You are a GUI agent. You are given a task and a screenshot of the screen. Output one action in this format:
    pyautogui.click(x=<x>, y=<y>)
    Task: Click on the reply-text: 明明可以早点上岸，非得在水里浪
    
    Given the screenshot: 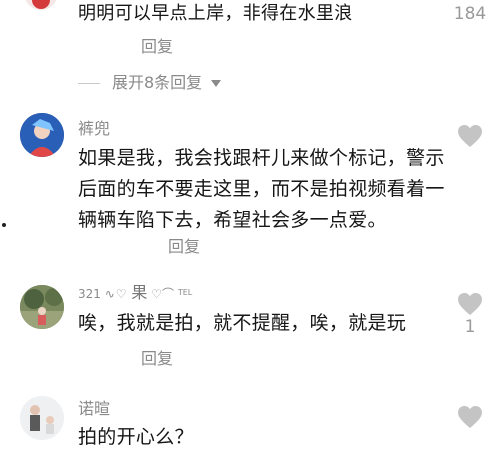 What is the action you would take?
    pyautogui.click(x=215, y=13)
    